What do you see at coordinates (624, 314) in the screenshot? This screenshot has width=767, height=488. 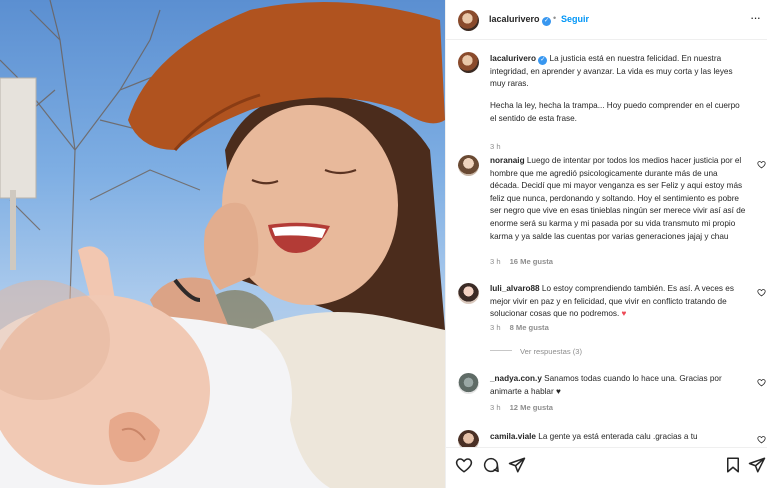 I see `red-heart-emoji: ♥` at bounding box center [624, 314].